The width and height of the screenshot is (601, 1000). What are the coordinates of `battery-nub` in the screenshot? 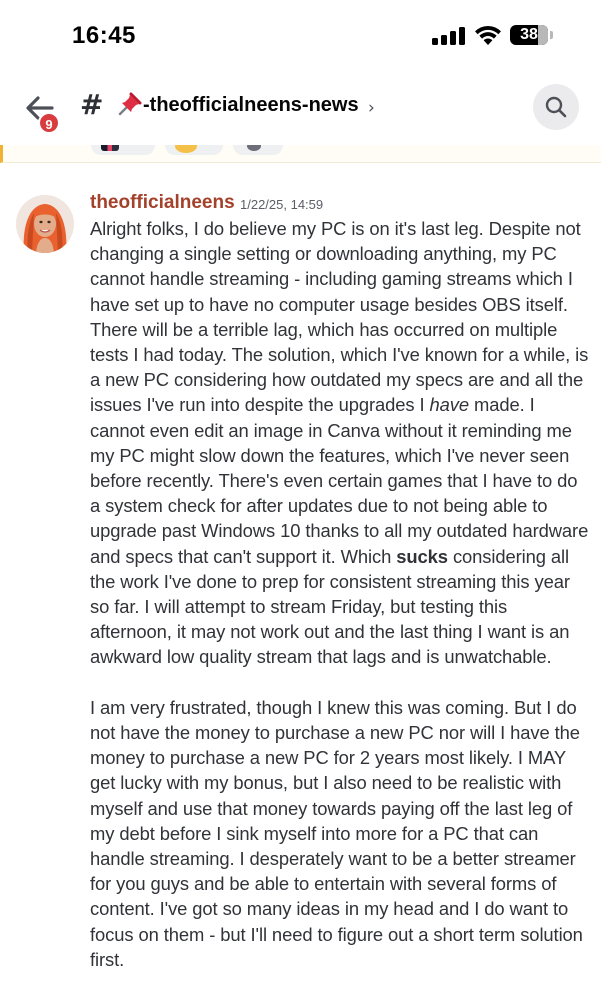 It's located at (551, 35).